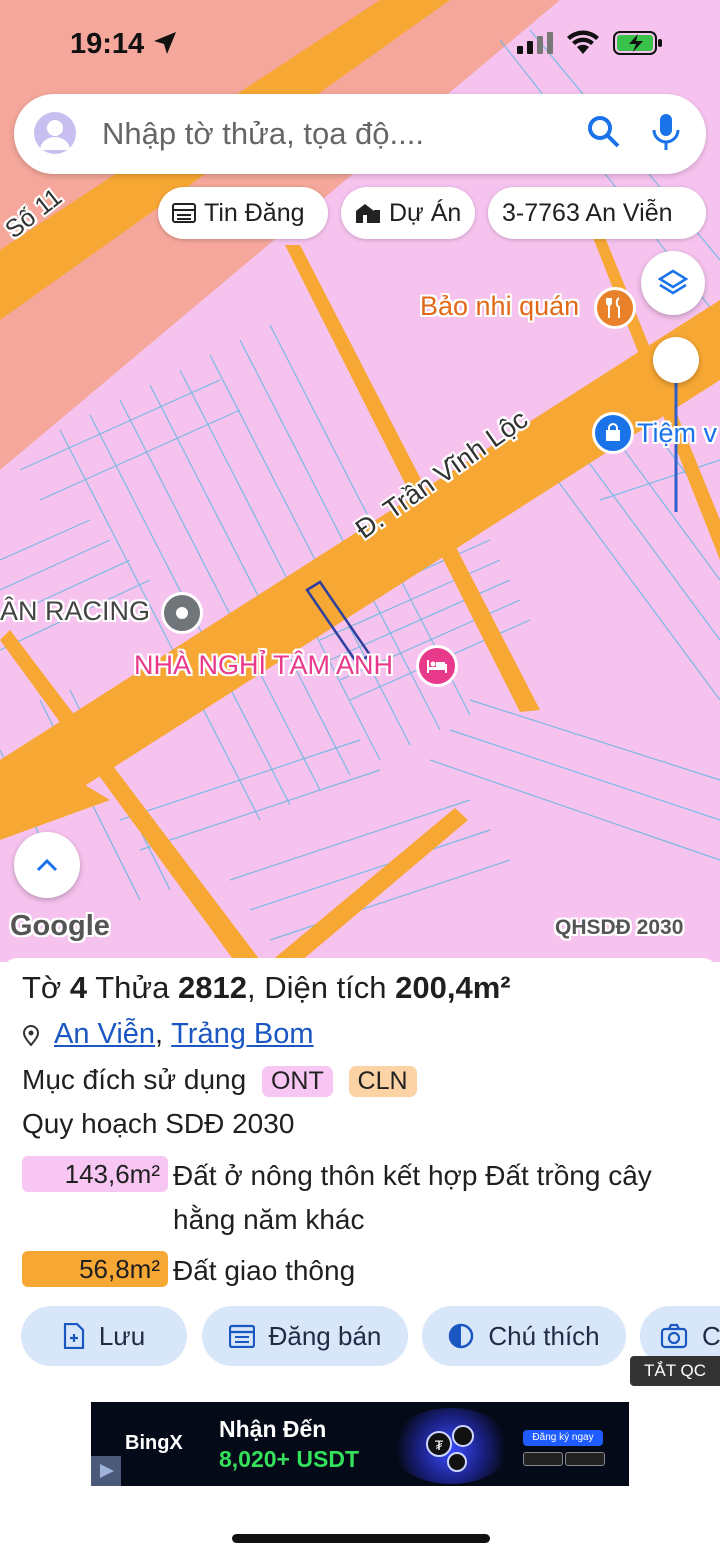 The image size is (720, 1557). I want to click on area-value: 200,4m², so click(453, 987).